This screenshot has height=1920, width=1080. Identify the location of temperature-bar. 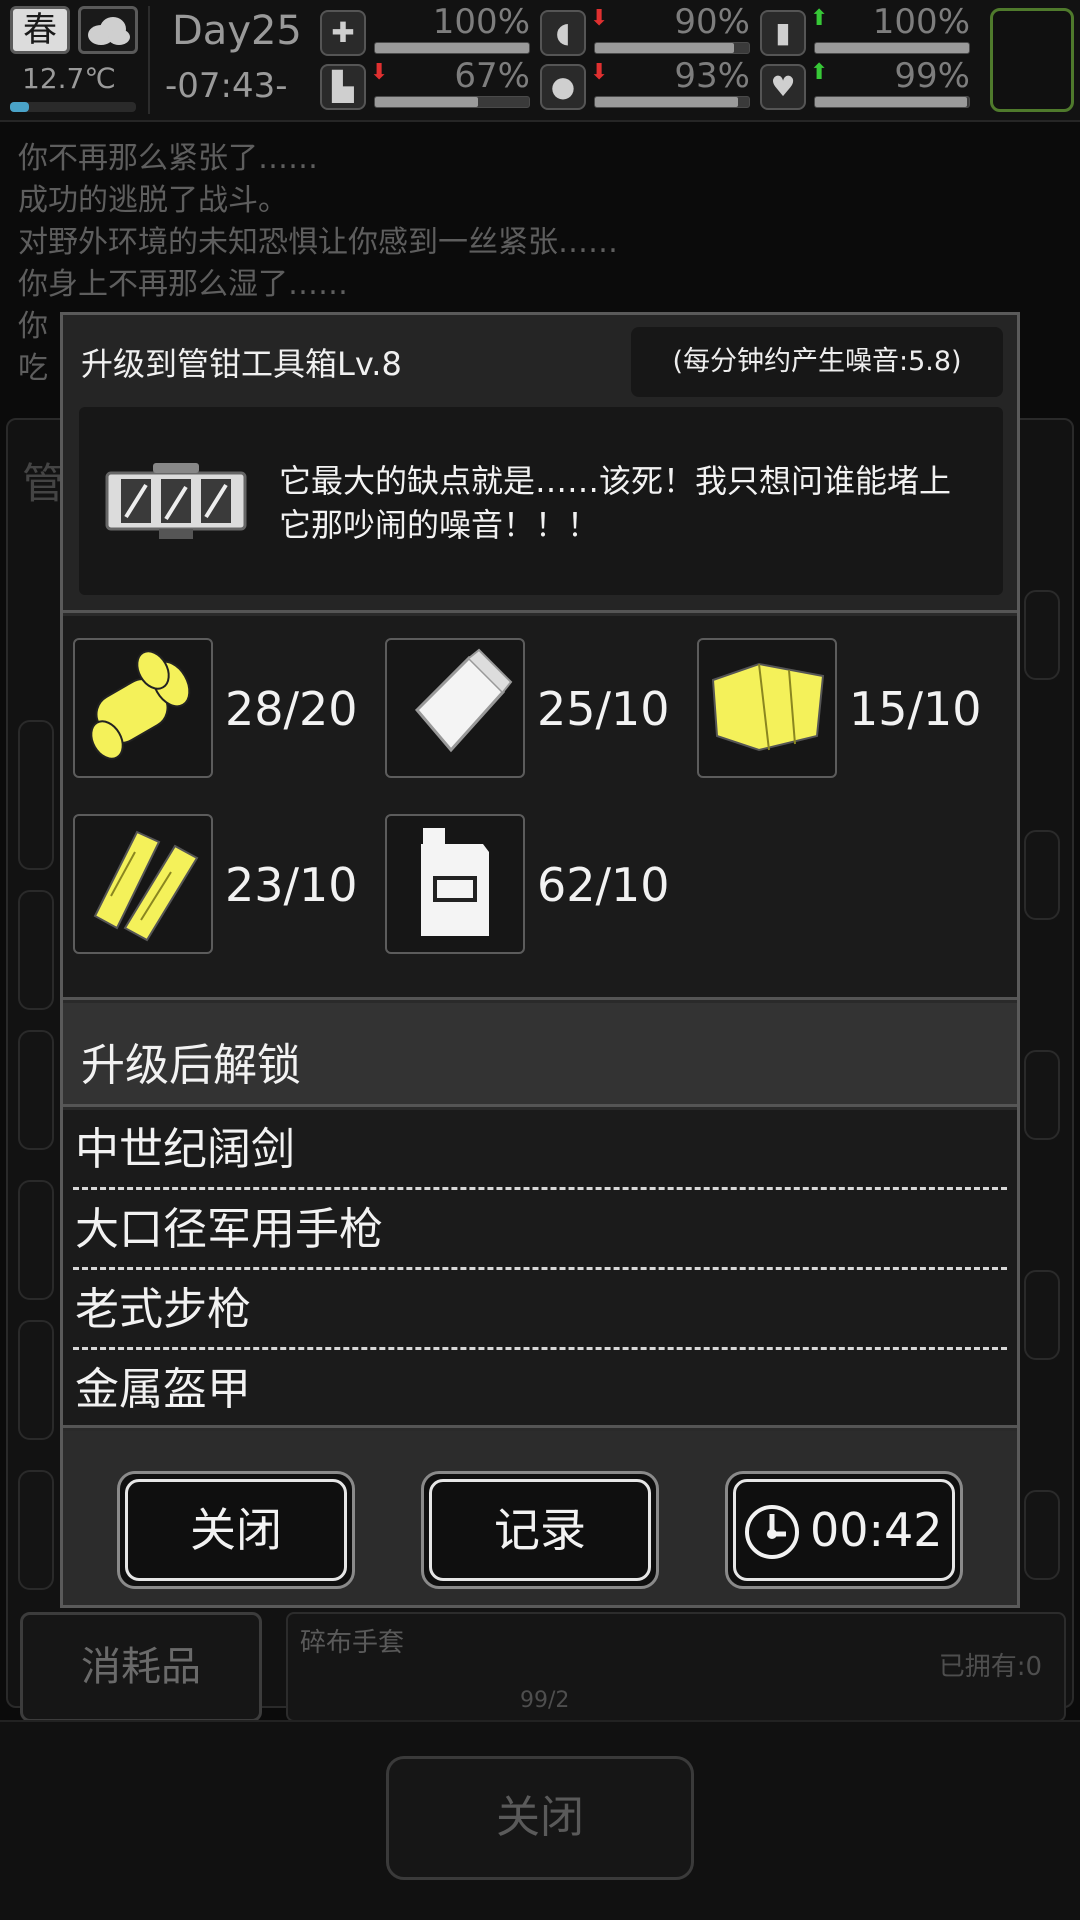
(73, 107).